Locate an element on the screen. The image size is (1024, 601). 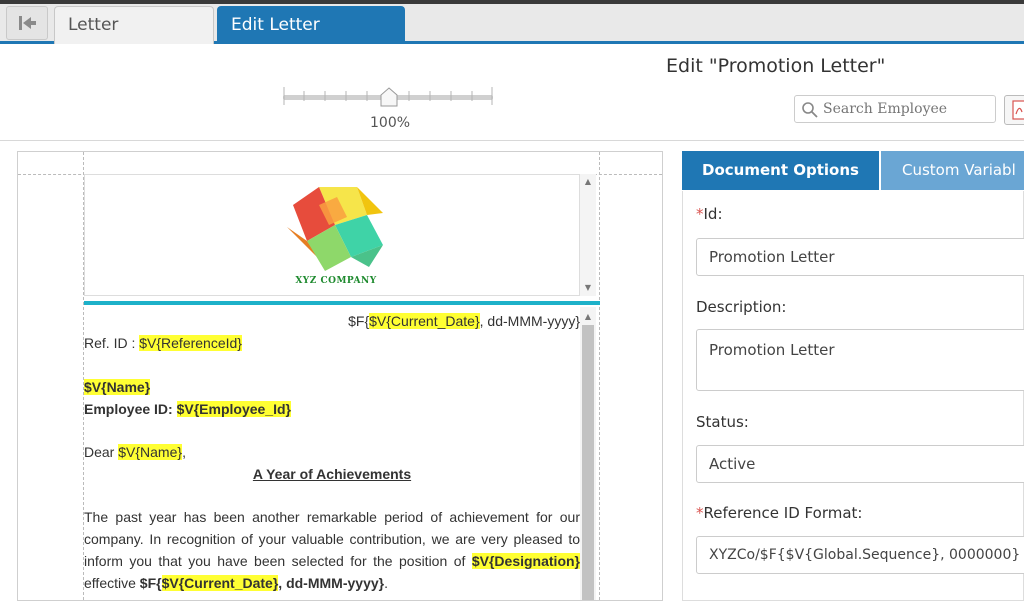
zoom-level-label: 100% is located at coordinates (390, 123).